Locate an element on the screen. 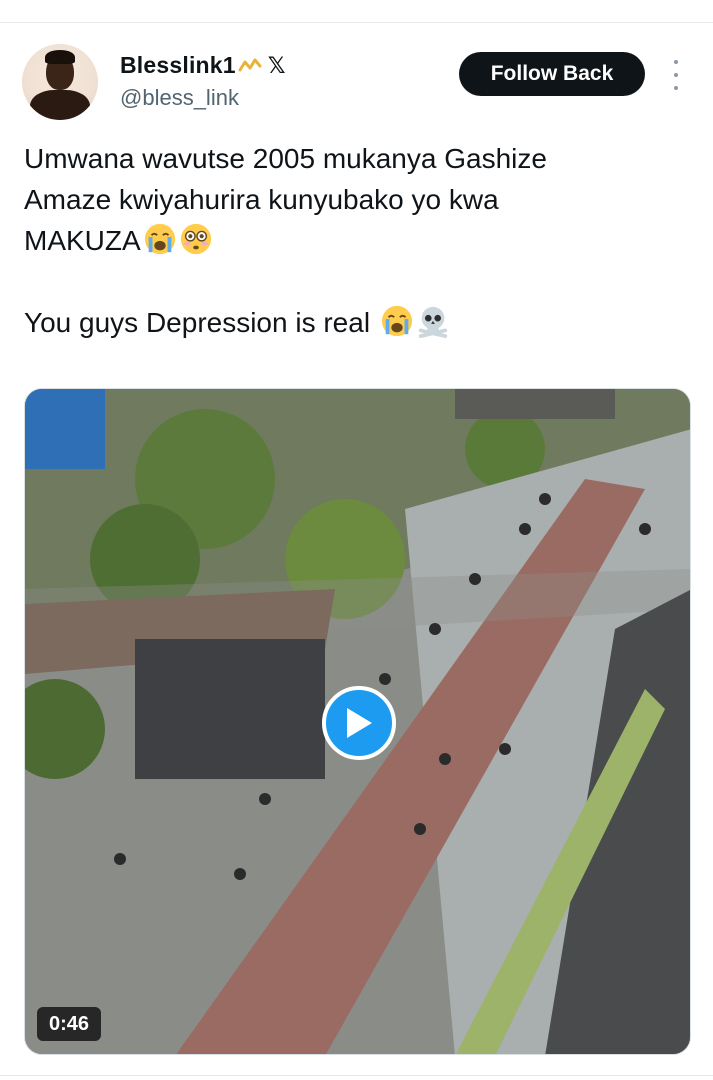 The width and height of the screenshot is (713, 1080). follow-back-button: Follow Back is located at coordinates (552, 74).